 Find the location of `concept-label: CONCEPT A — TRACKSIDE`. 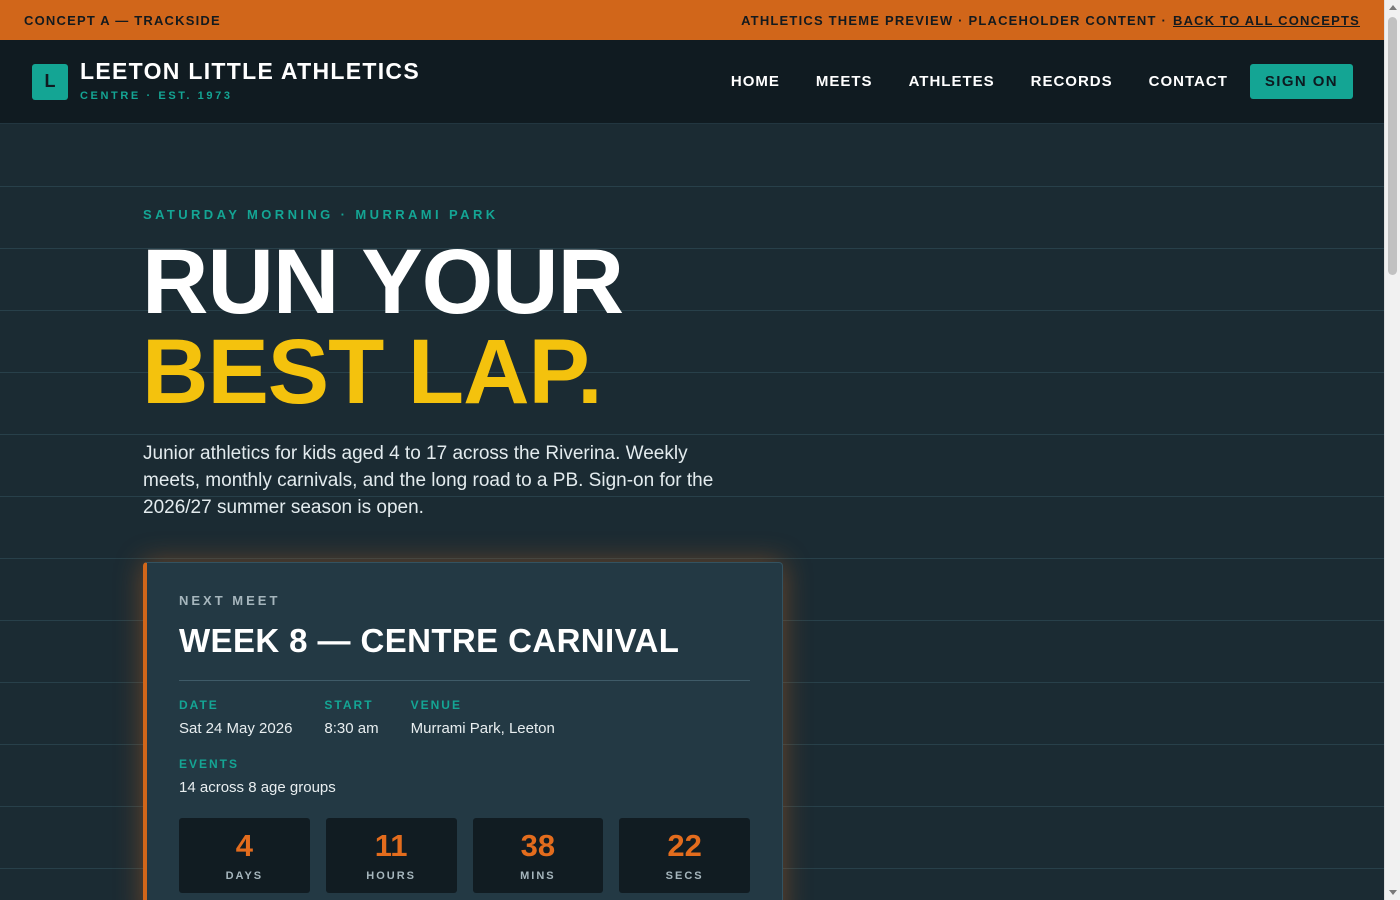

concept-label: CONCEPT A — TRACKSIDE is located at coordinates (122, 20).